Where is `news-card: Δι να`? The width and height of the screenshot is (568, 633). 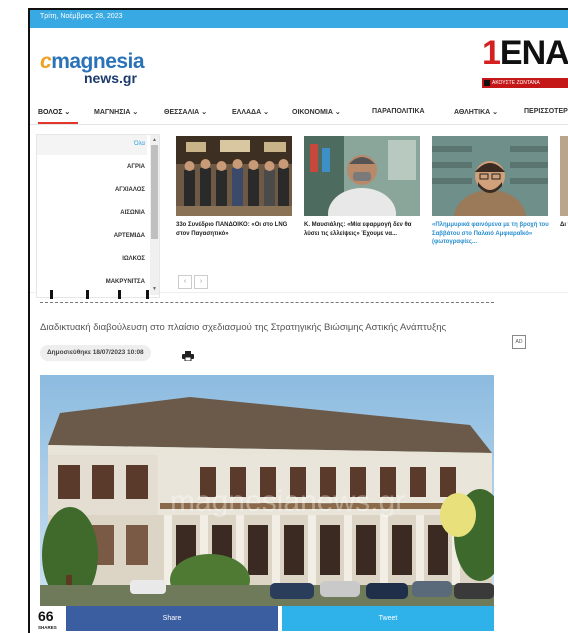 news-card: Δι να is located at coordinates (564, 183).